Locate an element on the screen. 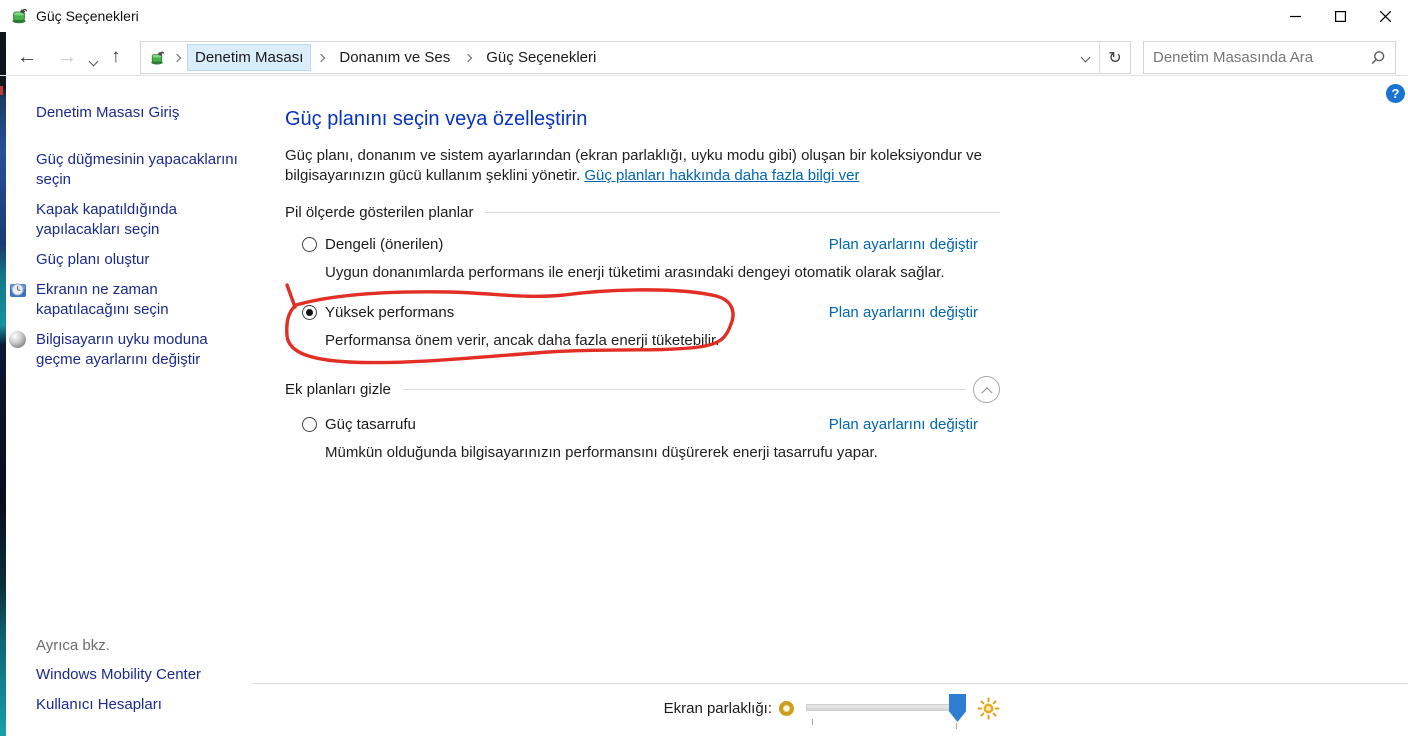  breadcrumb-hardware-sound: Donanım ve Ses is located at coordinates (394, 57).